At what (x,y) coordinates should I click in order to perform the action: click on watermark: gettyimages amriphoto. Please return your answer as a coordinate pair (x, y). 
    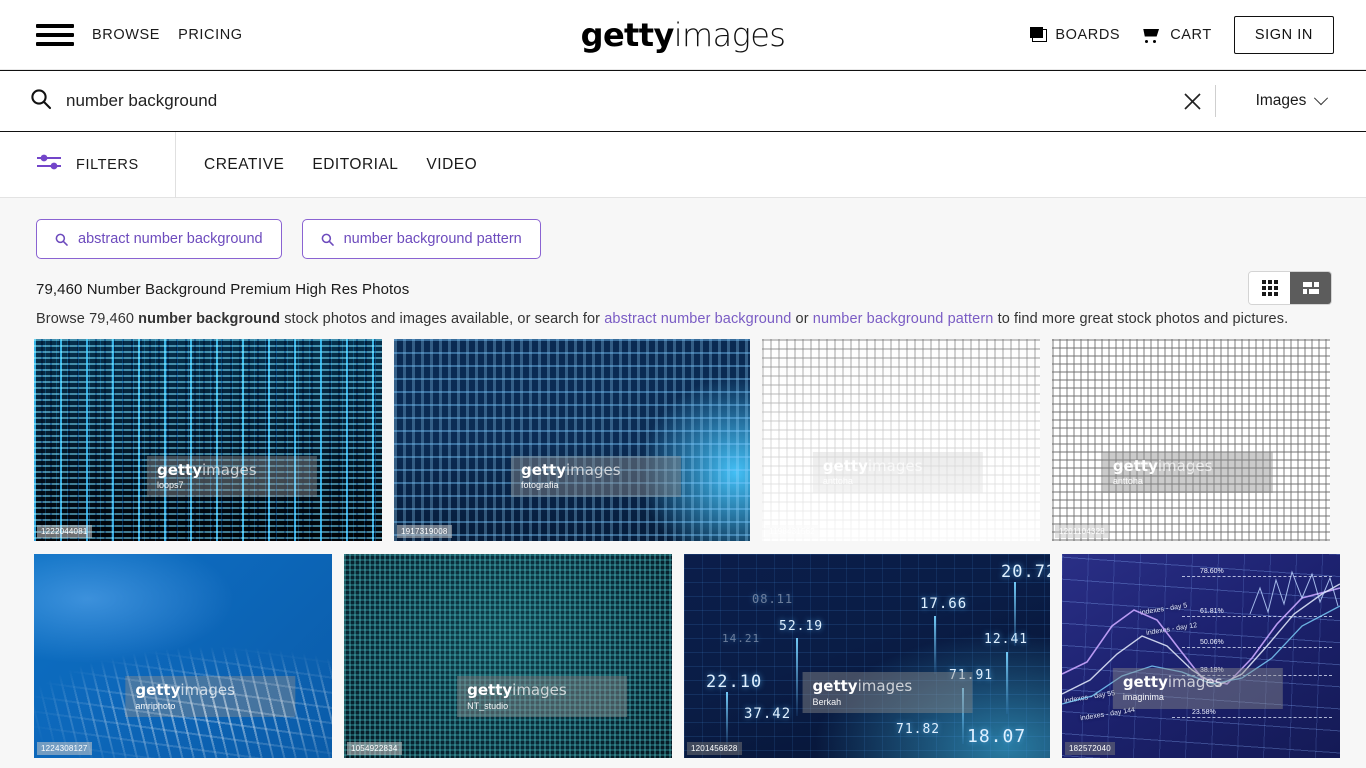
    Looking at the image, I should click on (210, 696).